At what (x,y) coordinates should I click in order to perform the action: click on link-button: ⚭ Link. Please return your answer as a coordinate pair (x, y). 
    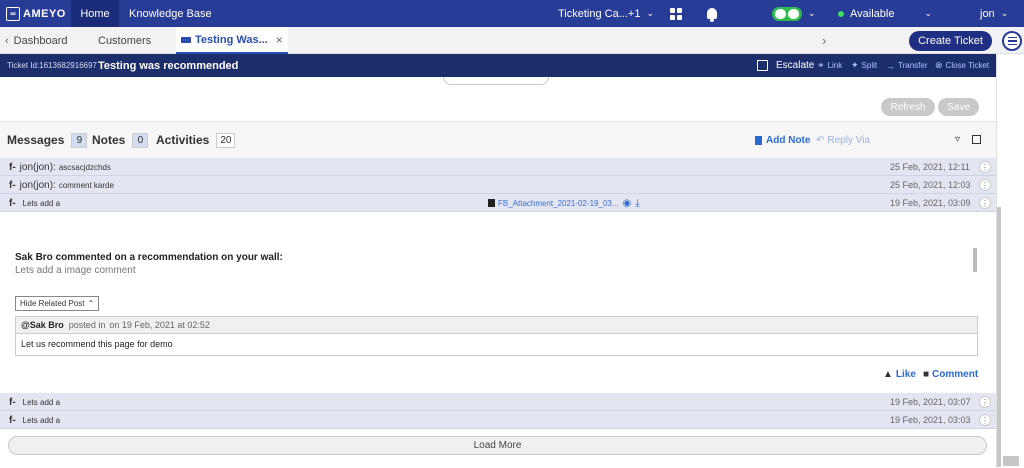
    Looking at the image, I should click on (829, 65).